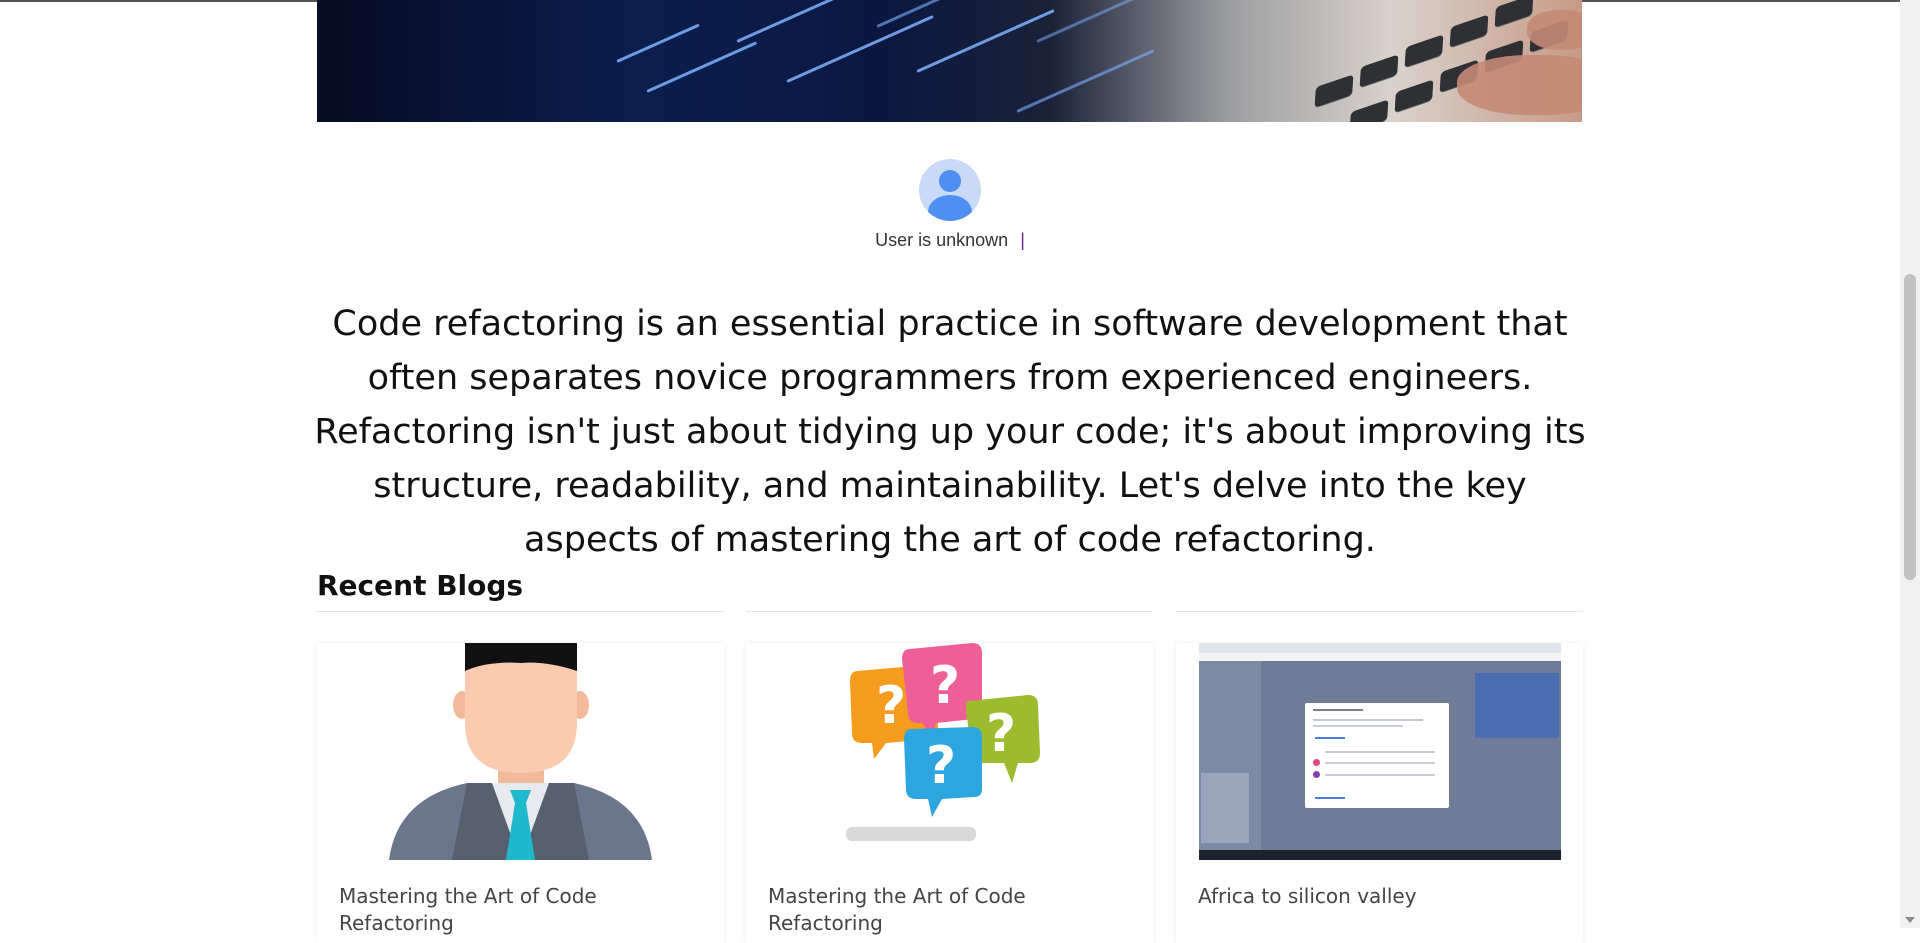  I want to click on author-line: User is unknown |, so click(950, 240).